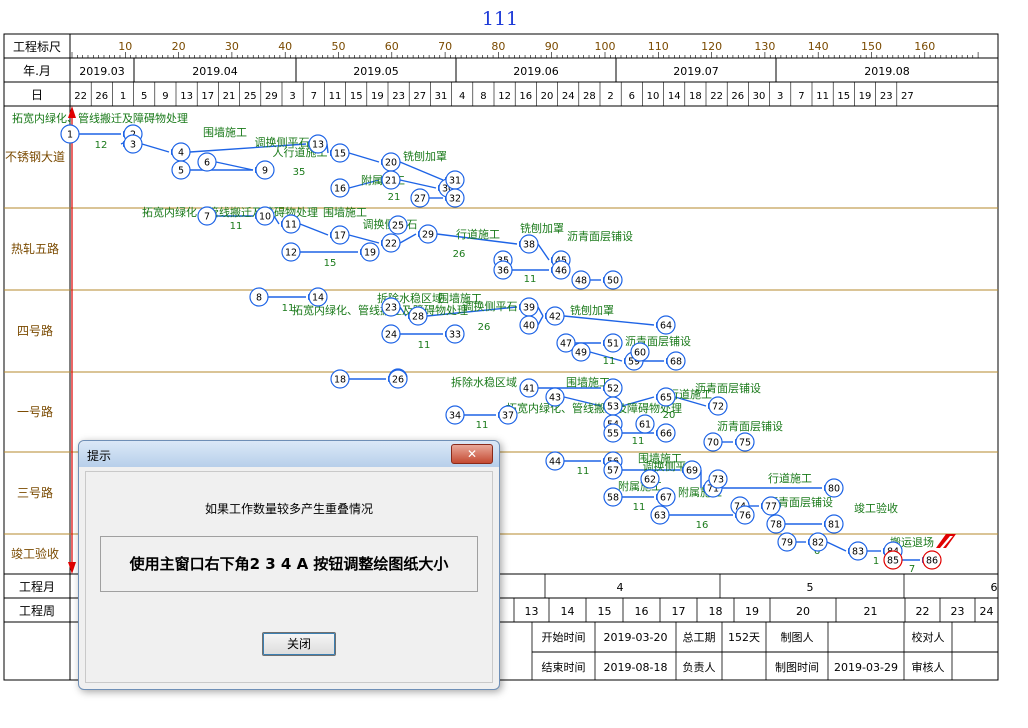 The image size is (1028, 728). I want to click on project-week-value: 15, so click(605, 611).